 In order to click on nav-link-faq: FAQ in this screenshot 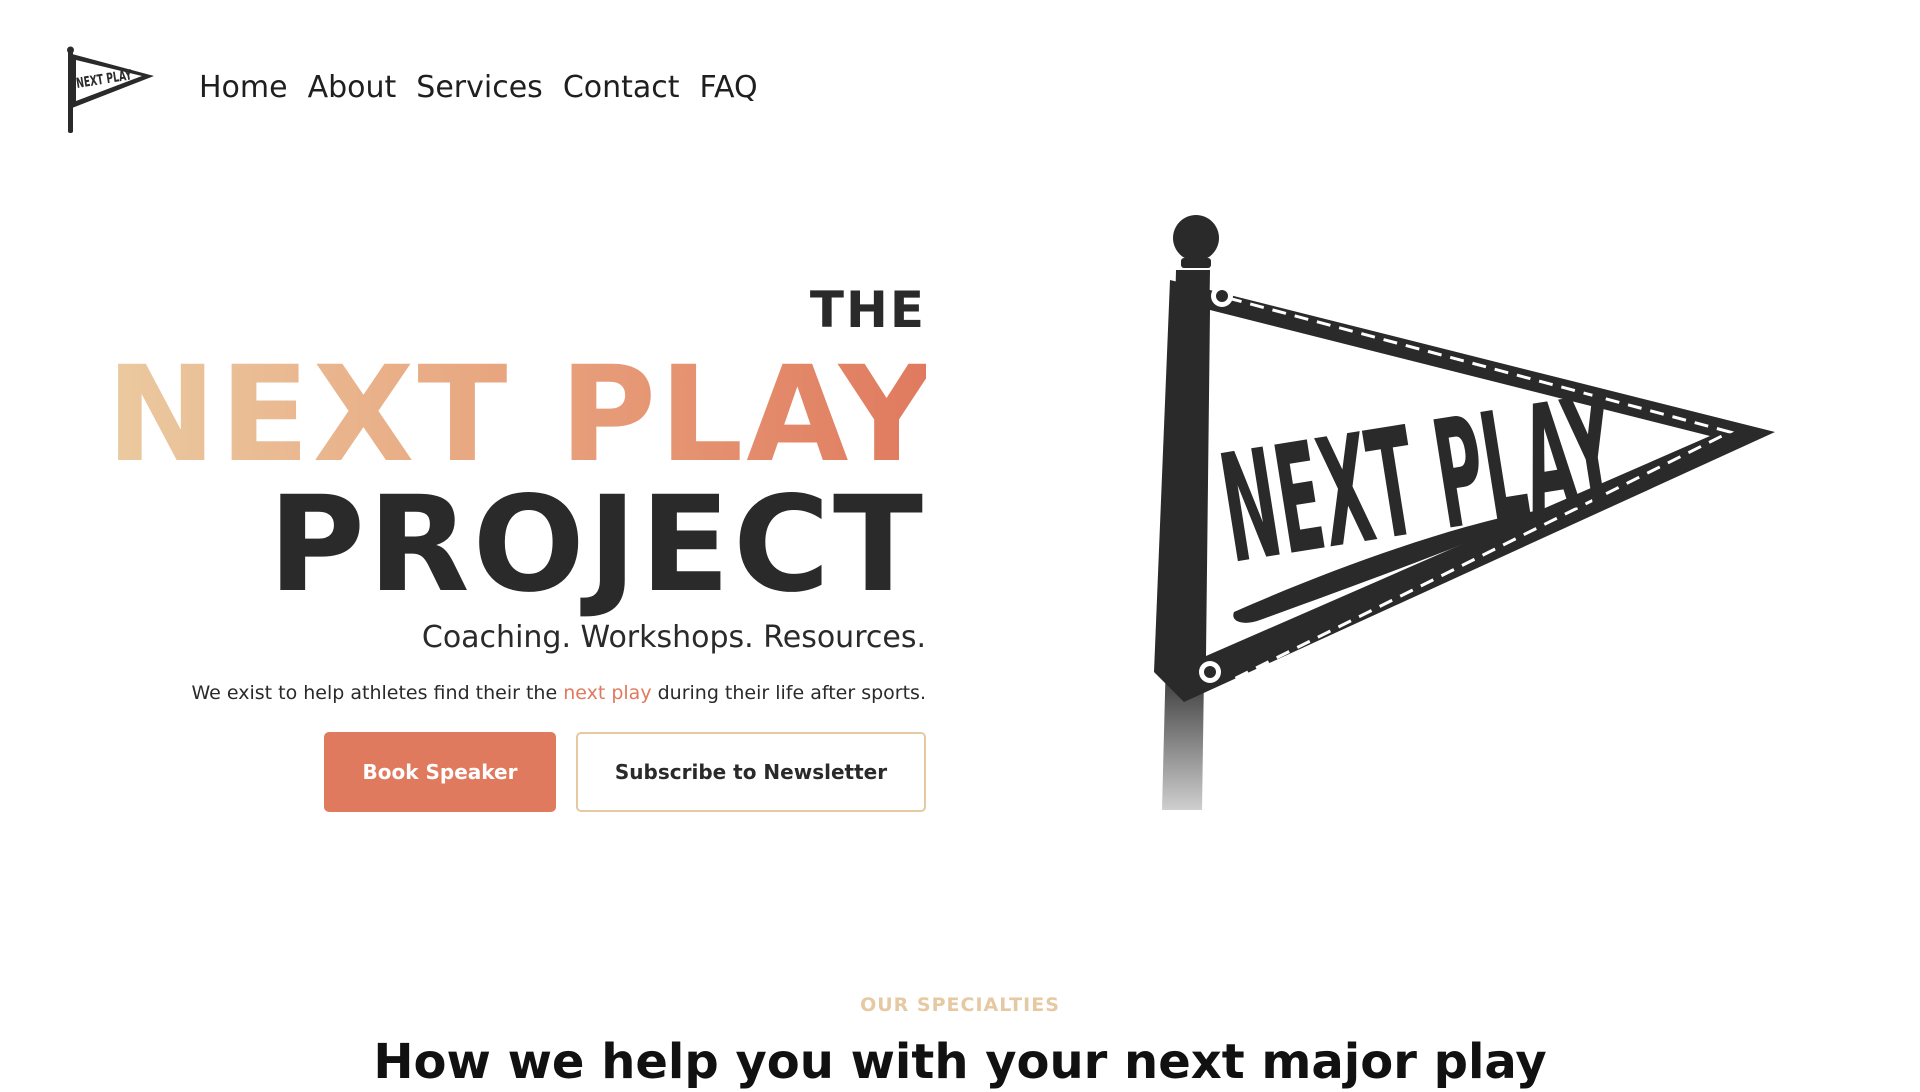, I will do `click(729, 88)`.